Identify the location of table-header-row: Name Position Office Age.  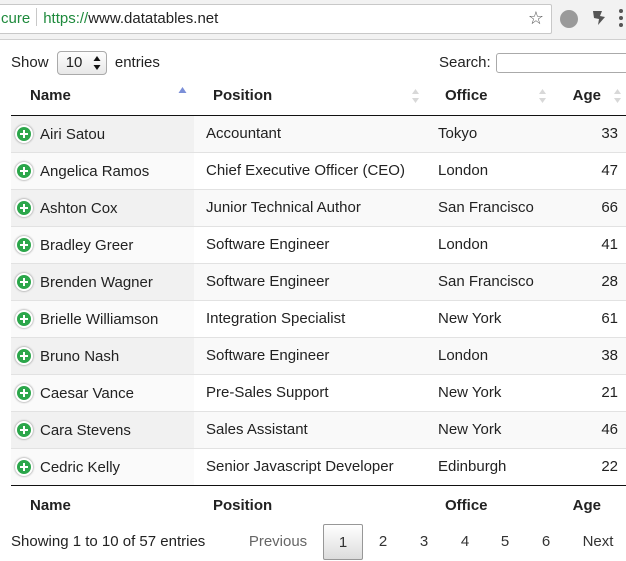
(318, 96).